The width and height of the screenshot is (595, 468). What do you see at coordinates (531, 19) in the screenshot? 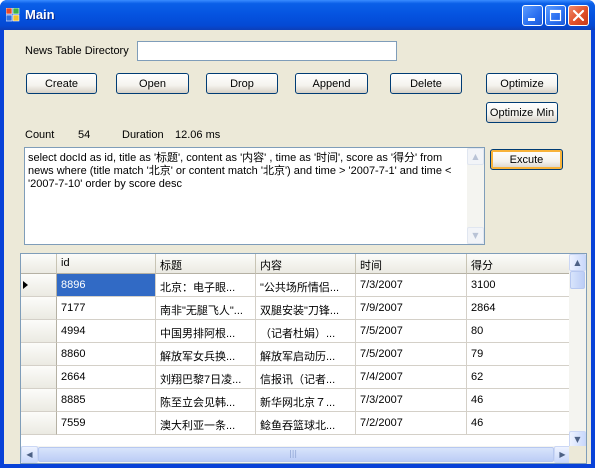
I see `minimize-icon` at bounding box center [531, 19].